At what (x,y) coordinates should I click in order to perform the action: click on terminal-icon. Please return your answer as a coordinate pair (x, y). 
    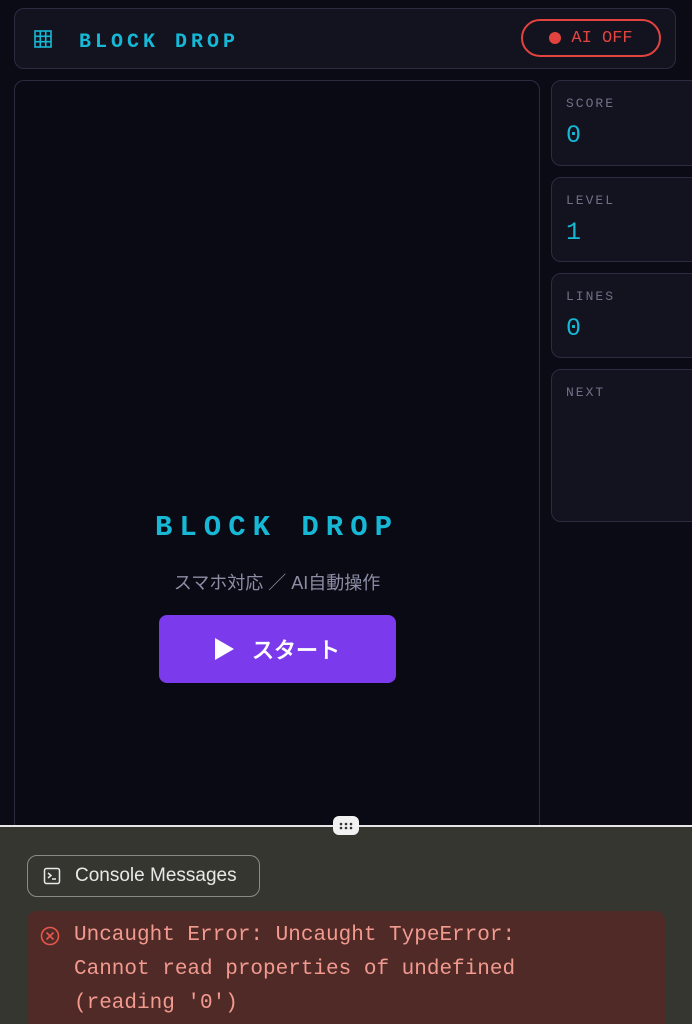
    Looking at the image, I should click on (52, 876).